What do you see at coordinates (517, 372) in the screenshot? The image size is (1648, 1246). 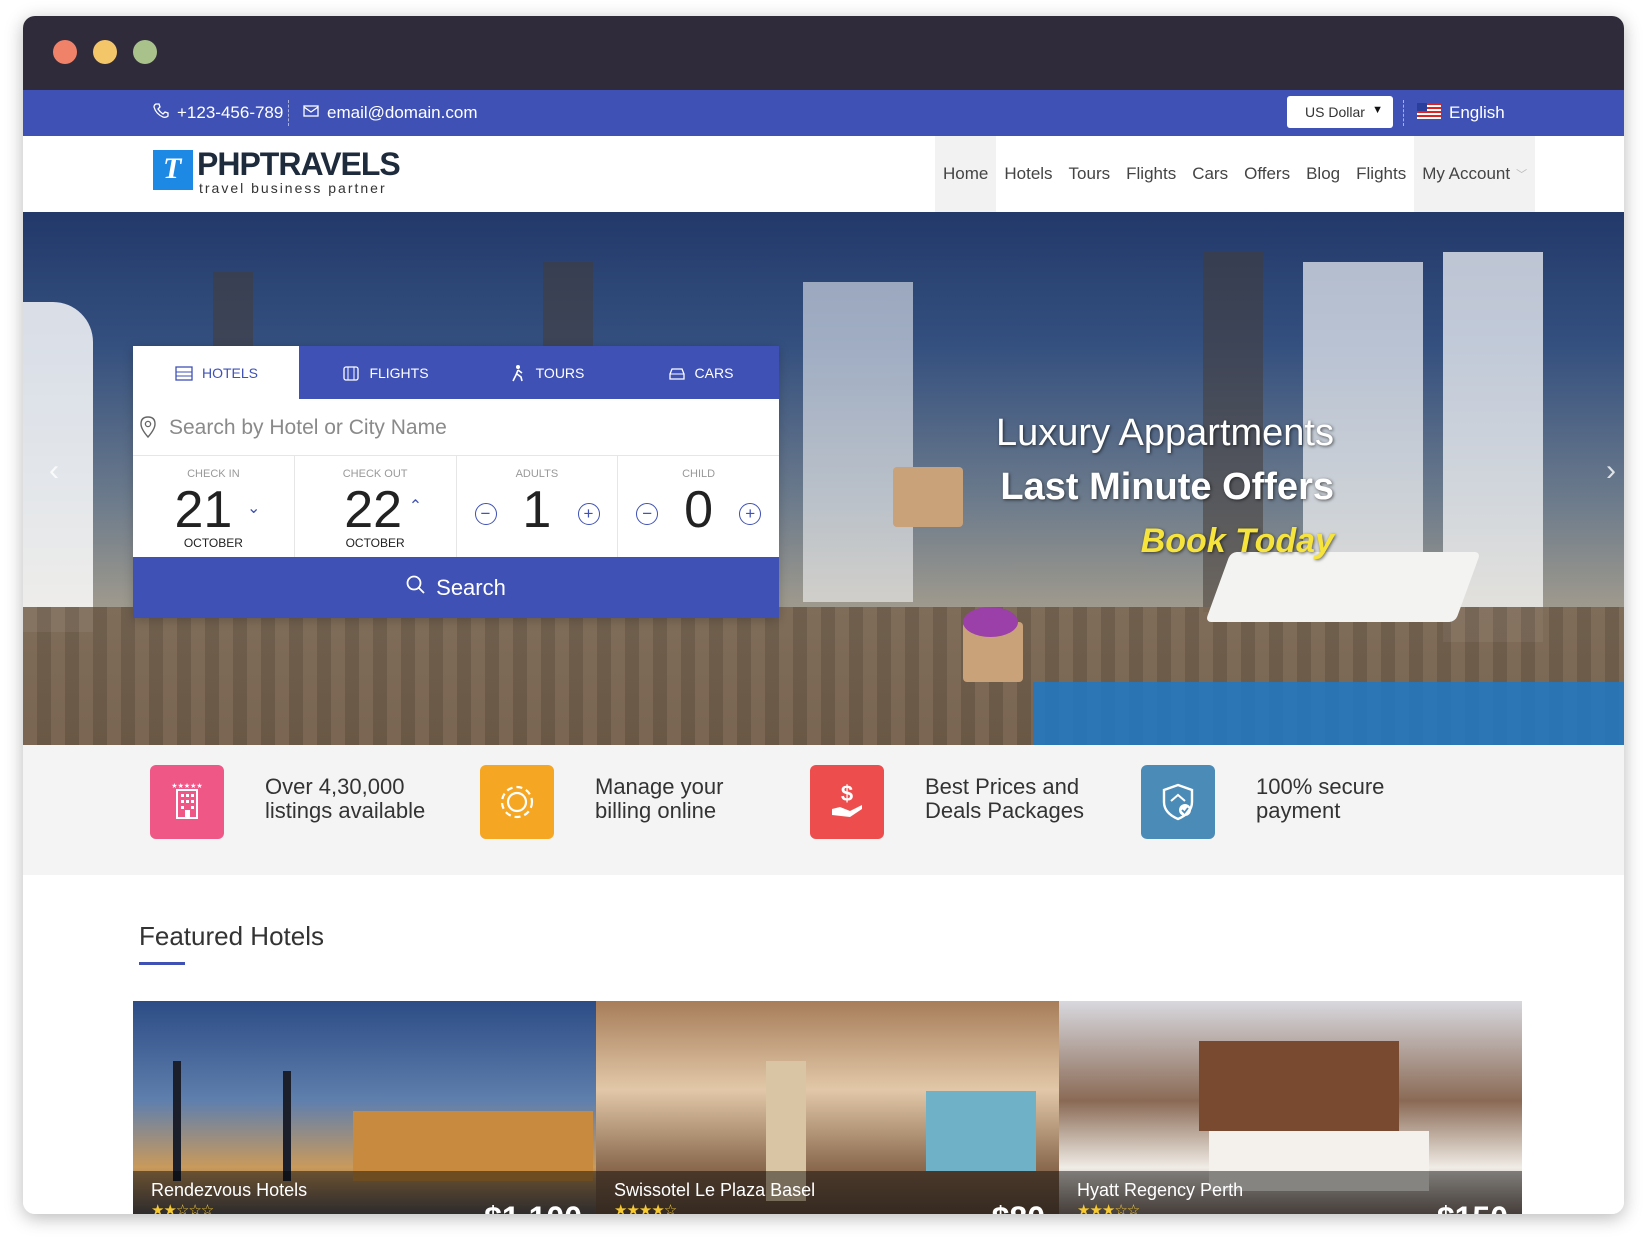 I see `hiker-icon` at bounding box center [517, 372].